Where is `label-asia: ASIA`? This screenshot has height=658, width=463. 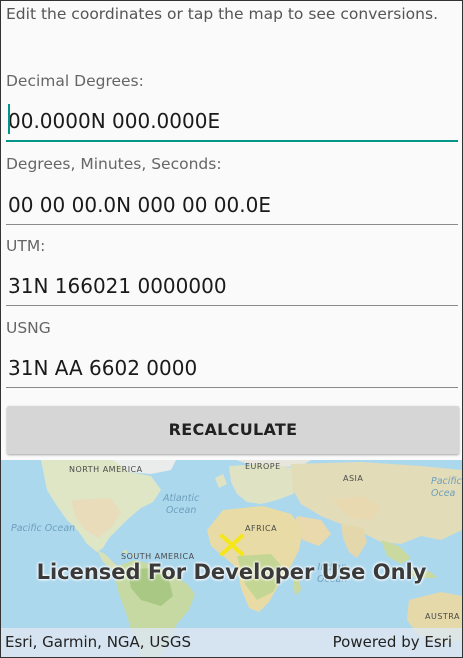 label-asia: ASIA is located at coordinates (353, 478).